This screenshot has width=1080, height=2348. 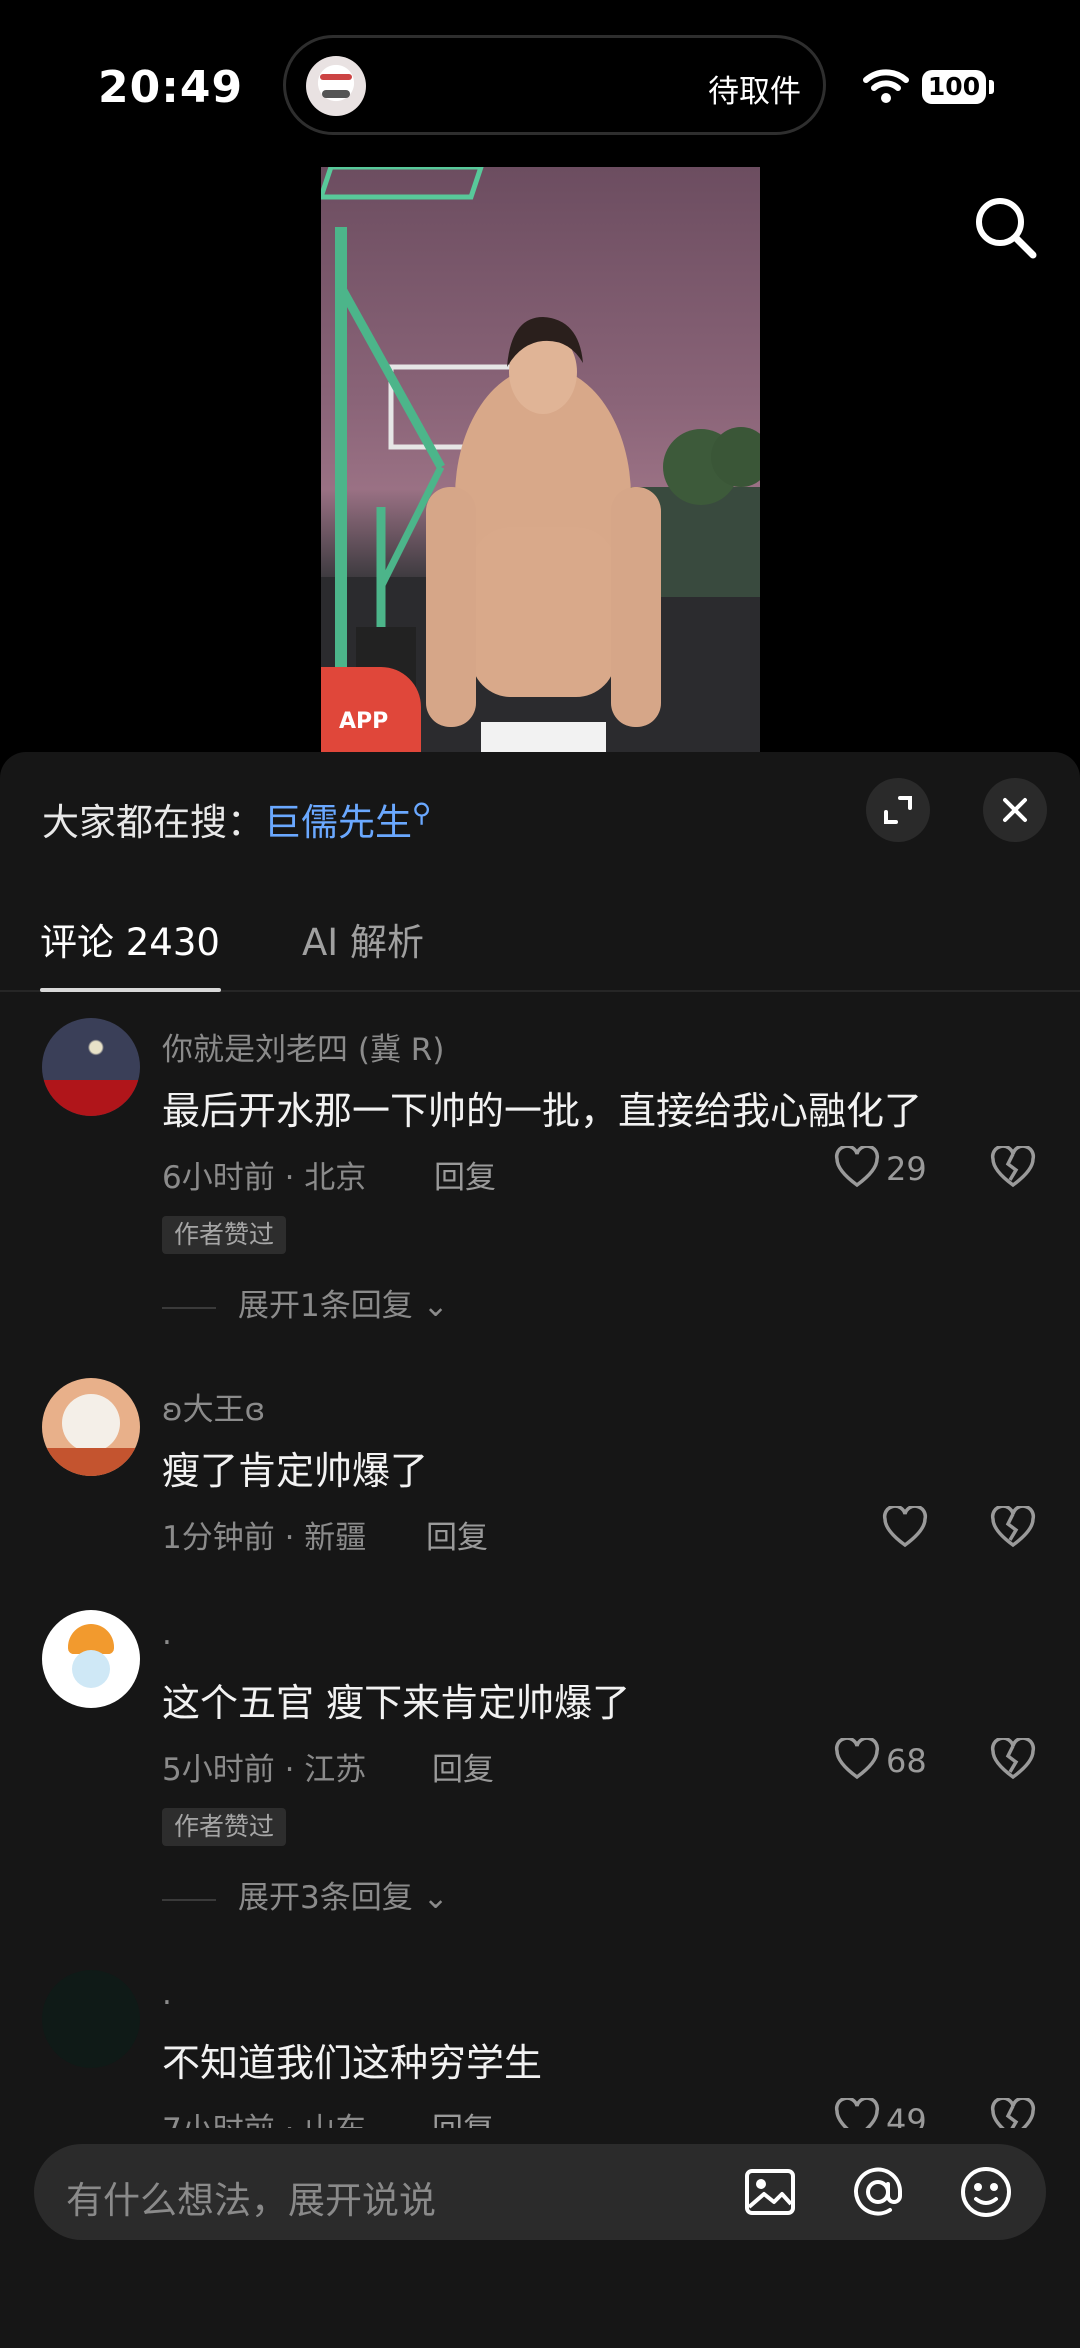 I want to click on comment-item: . 不知道我们这种穷学生 7小时前 · 山东 回复 49, so click(x=540, y=2049).